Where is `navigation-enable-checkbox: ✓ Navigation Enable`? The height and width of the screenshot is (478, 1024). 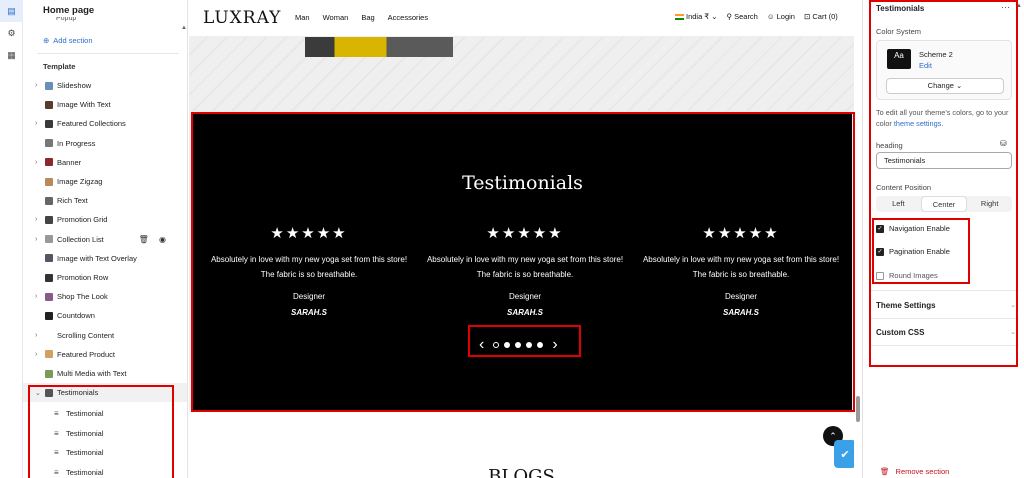 navigation-enable-checkbox: ✓ Navigation Enable is located at coordinates (913, 228).